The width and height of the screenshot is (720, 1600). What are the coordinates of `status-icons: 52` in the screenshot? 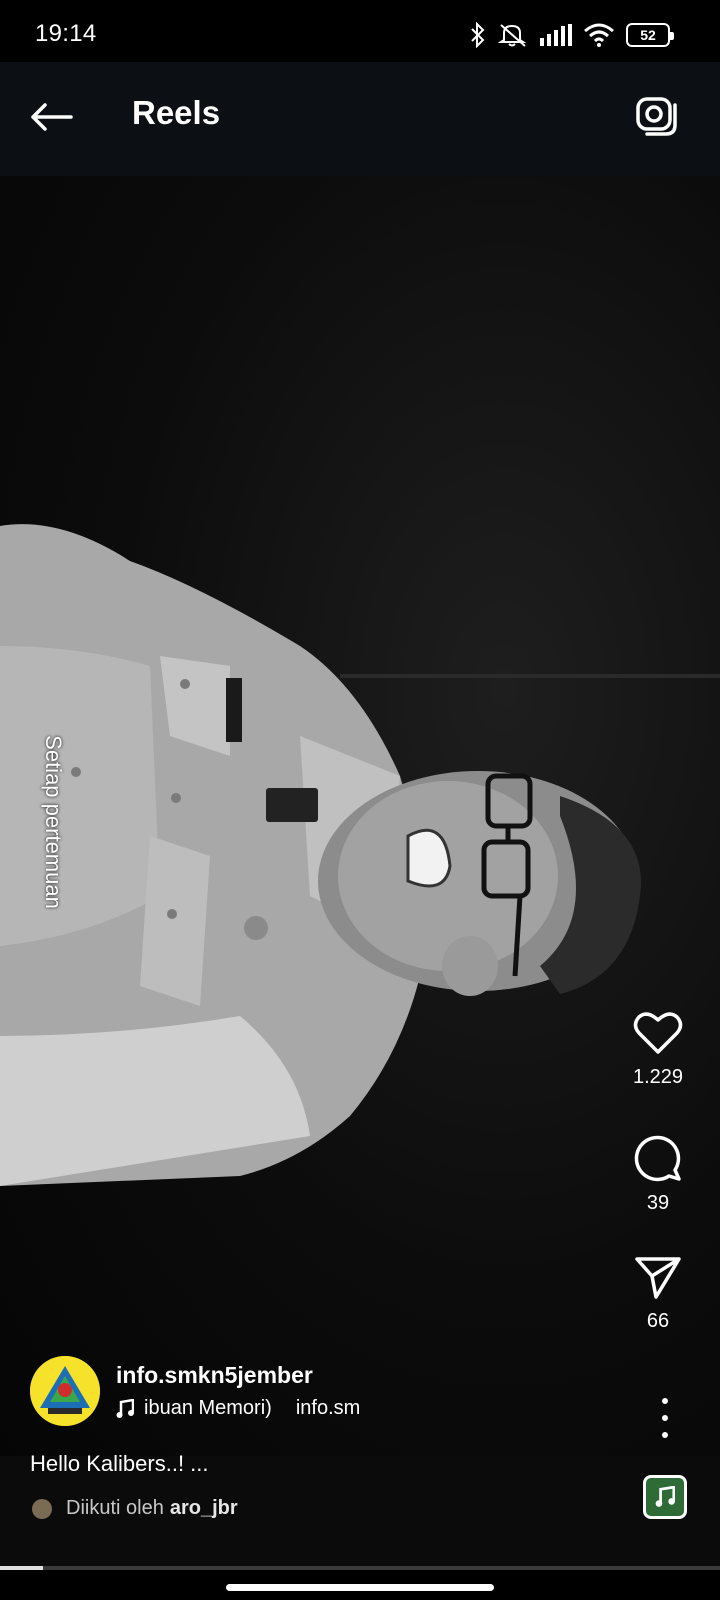 It's located at (572, 35).